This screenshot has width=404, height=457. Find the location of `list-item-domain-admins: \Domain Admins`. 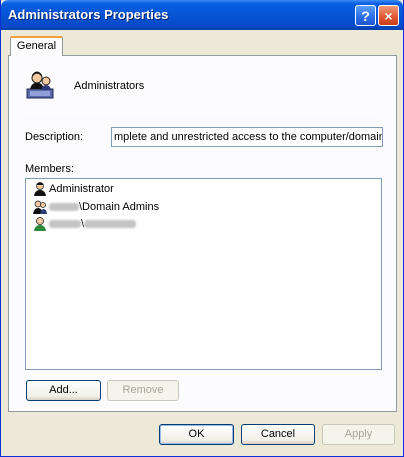

list-item-domain-admins: \Domain Admins is located at coordinates (95, 207).